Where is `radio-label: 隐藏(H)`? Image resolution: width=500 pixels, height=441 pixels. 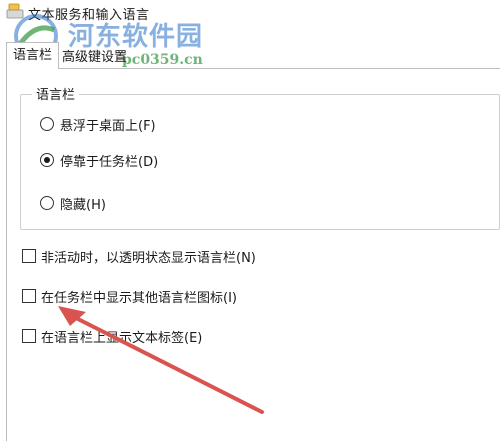
radio-label: 隐藏(H) is located at coordinates (83, 205).